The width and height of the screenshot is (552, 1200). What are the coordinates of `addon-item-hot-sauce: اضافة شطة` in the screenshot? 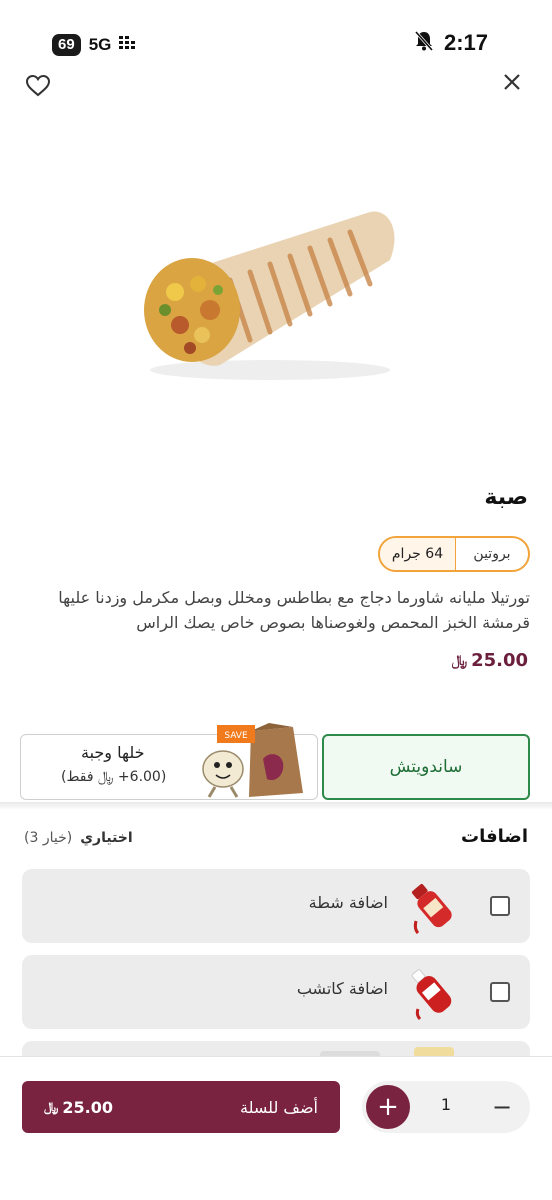 It's located at (276, 906).